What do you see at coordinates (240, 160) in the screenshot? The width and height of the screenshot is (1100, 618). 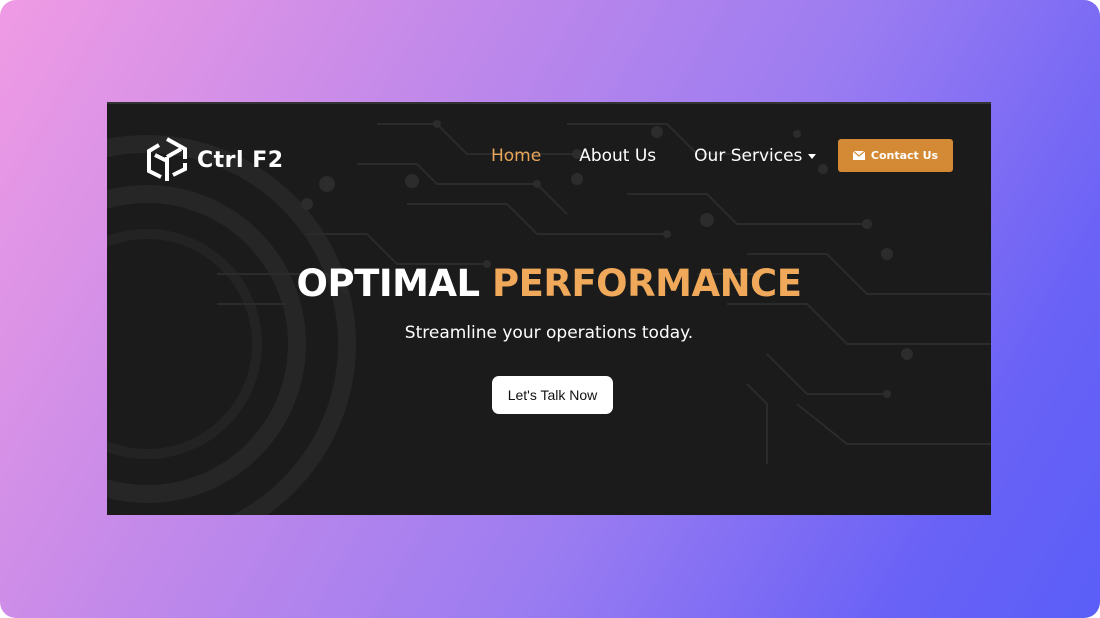 I see `brand-name: Ctrl F2` at bounding box center [240, 160].